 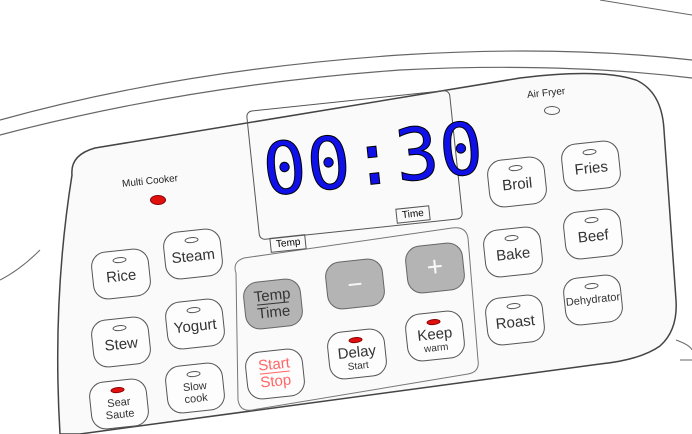 I want to click on sear-label-line2: Saute, so click(x=120, y=415).